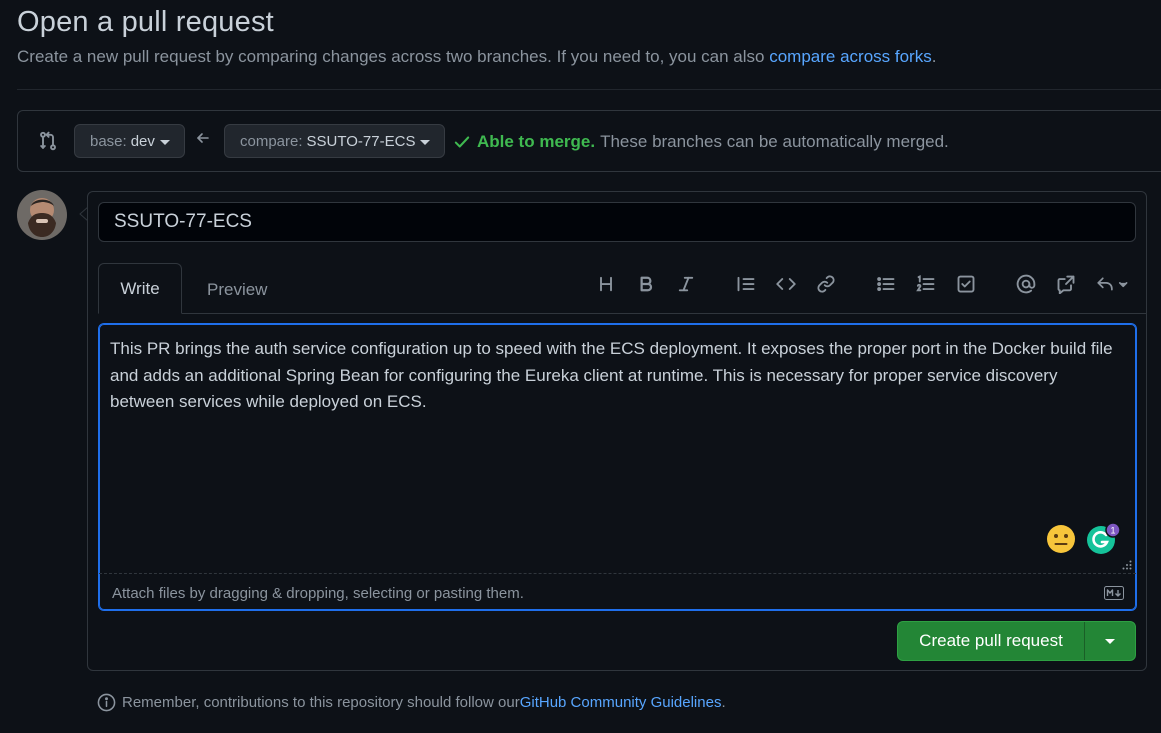 The image size is (1161, 733). I want to click on base-branch-label: base:, so click(108, 141).